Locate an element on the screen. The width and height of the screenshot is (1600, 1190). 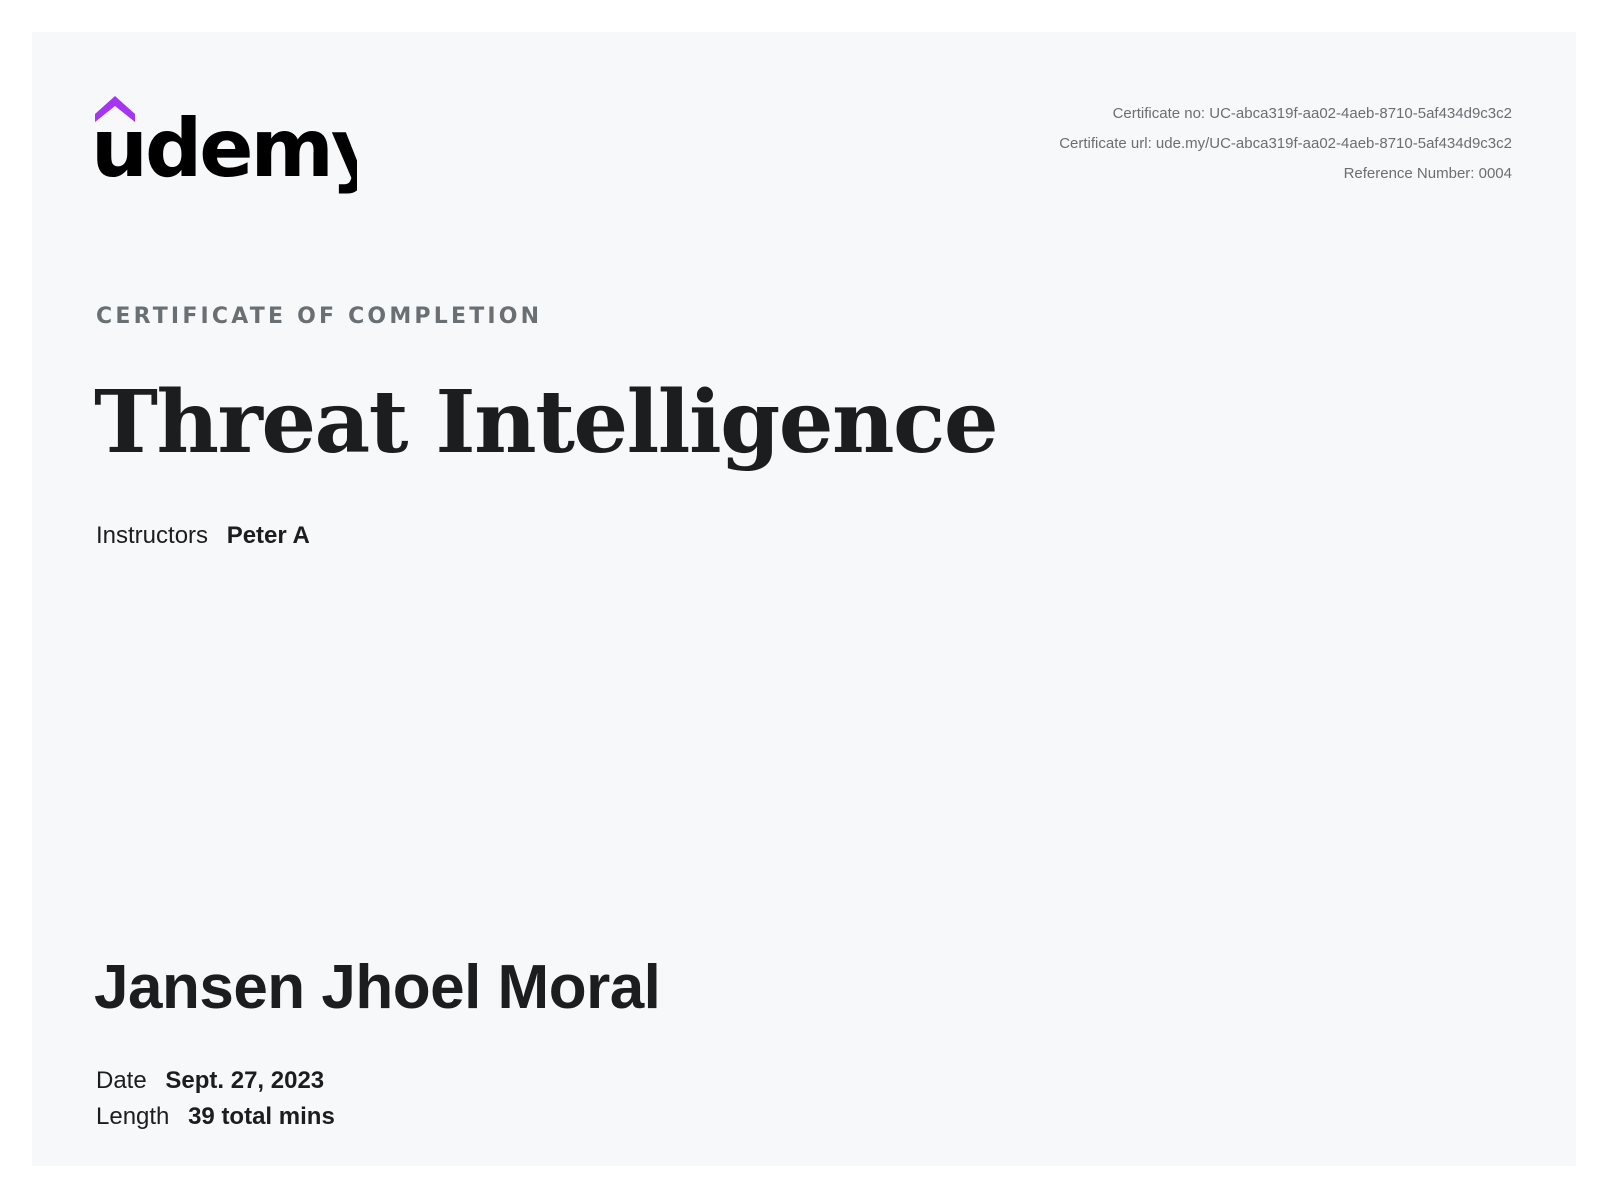
recipient-name: Jansen Jhoel Moral is located at coordinates (377, 987).